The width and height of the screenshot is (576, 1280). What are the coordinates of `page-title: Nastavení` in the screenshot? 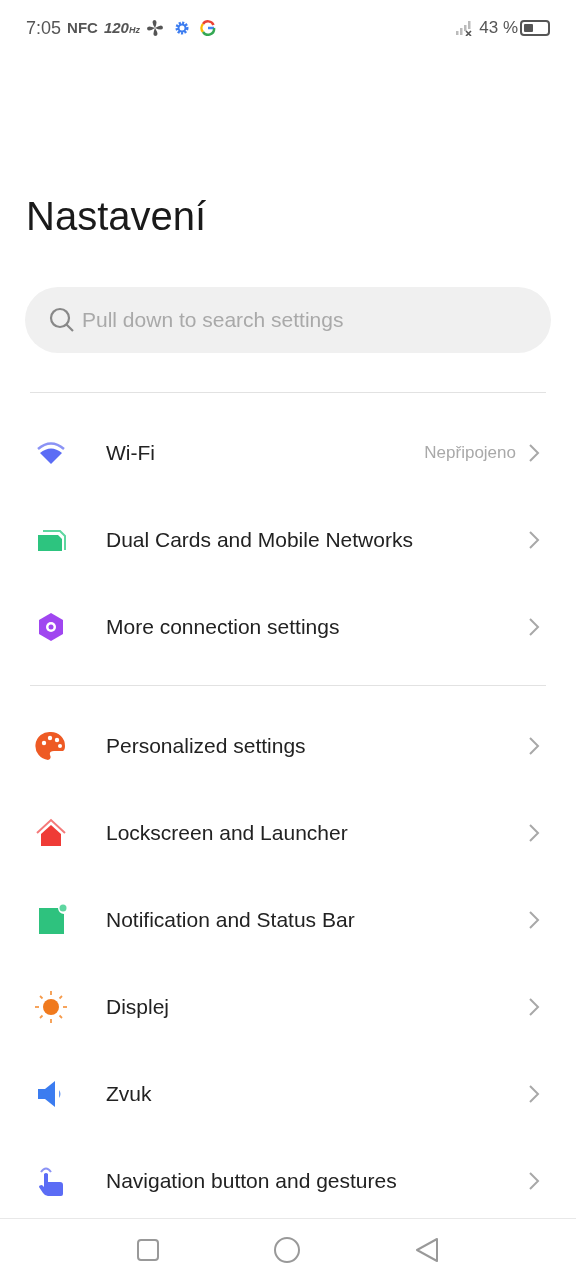 It's located at (117, 216).